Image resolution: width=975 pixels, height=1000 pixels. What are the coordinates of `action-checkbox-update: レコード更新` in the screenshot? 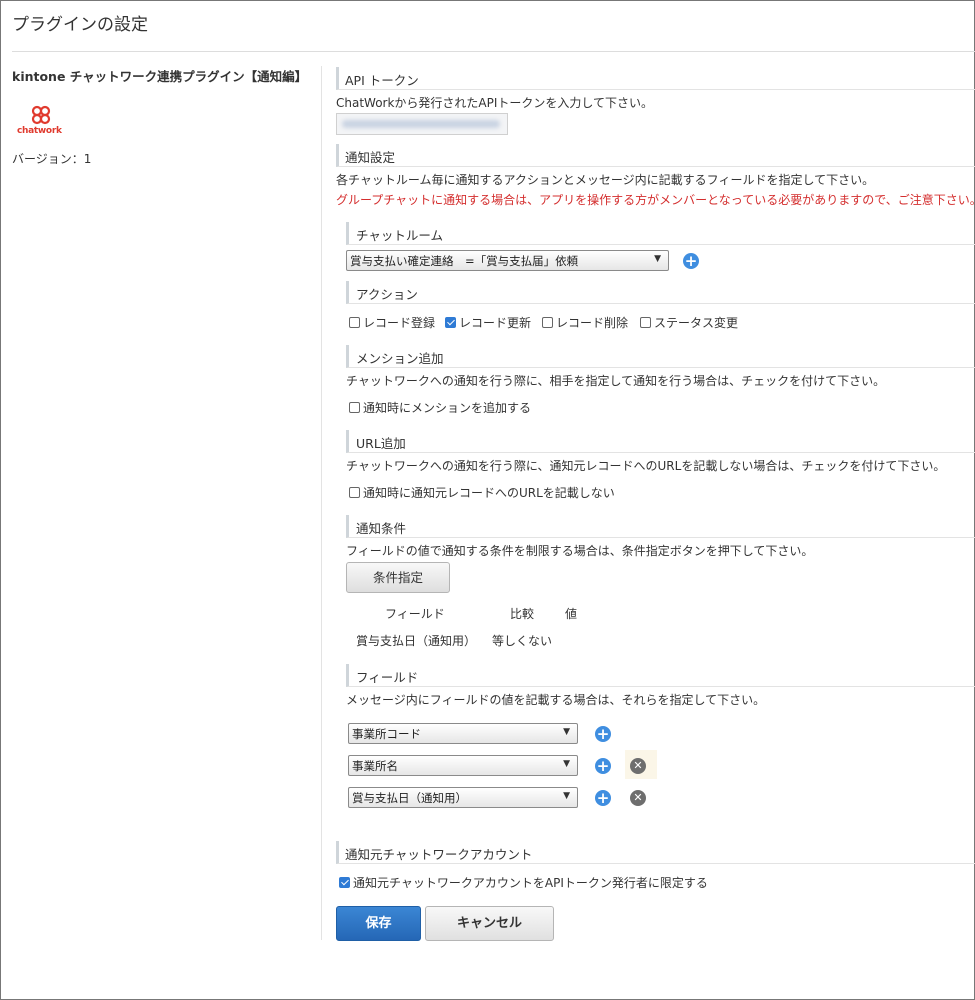 It's located at (488, 322).